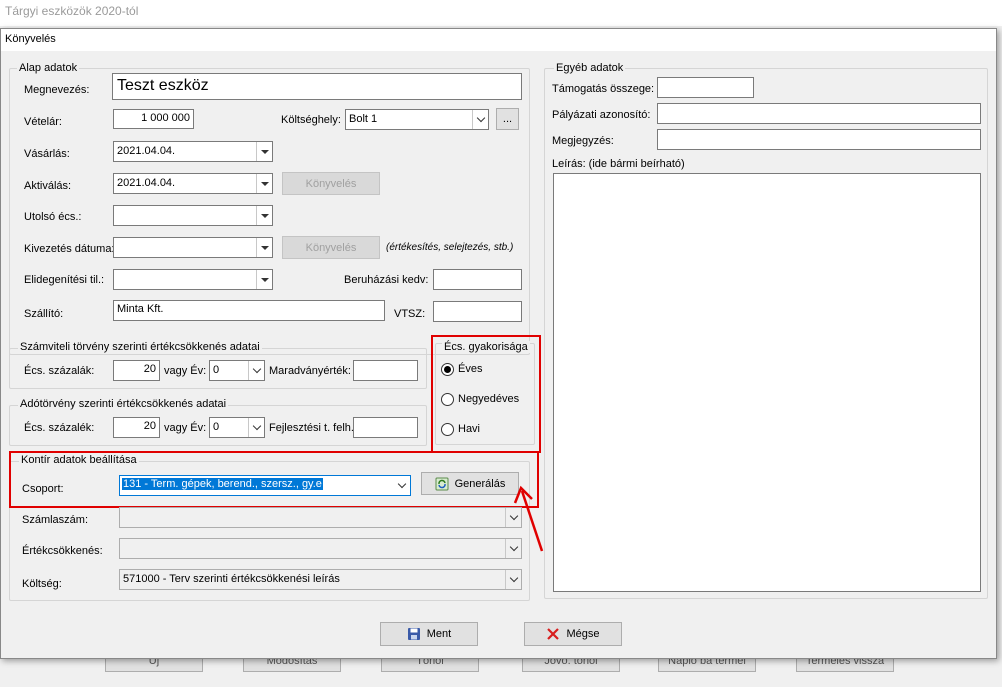  I want to click on koltseghely-select: Bolt 1, so click(417, 119).